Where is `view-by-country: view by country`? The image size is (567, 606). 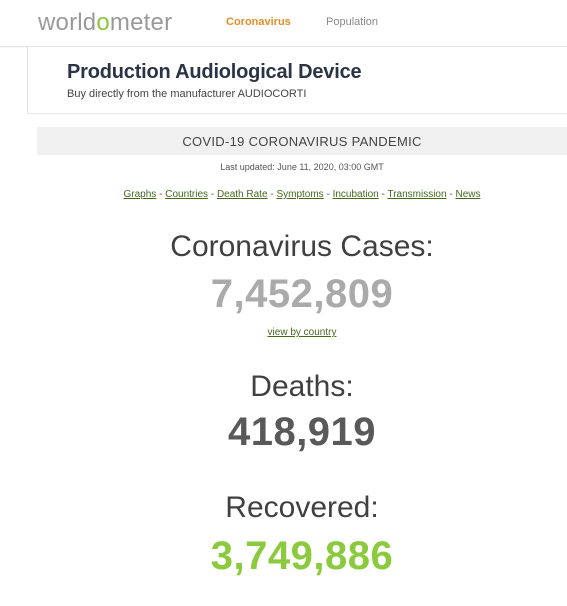 view-by-country: view by country is located at coordinates (302, 332).